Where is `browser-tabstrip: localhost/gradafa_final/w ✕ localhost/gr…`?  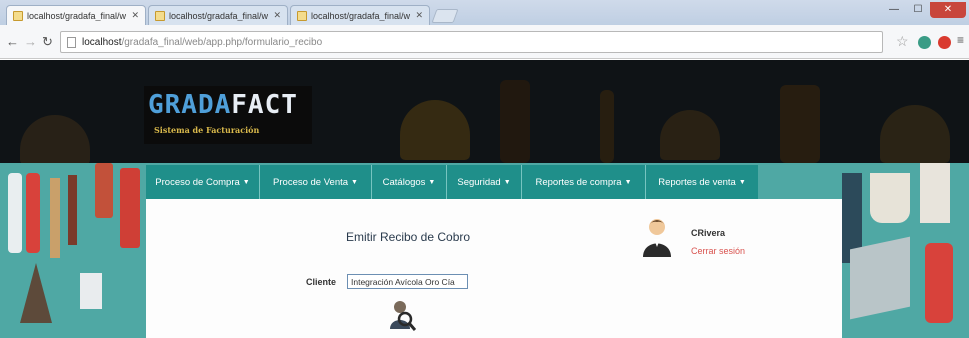 browser-tabstrip: localhost/gradafa_final/w ✕ localhost/gr… is located at coordinates (484, 12).